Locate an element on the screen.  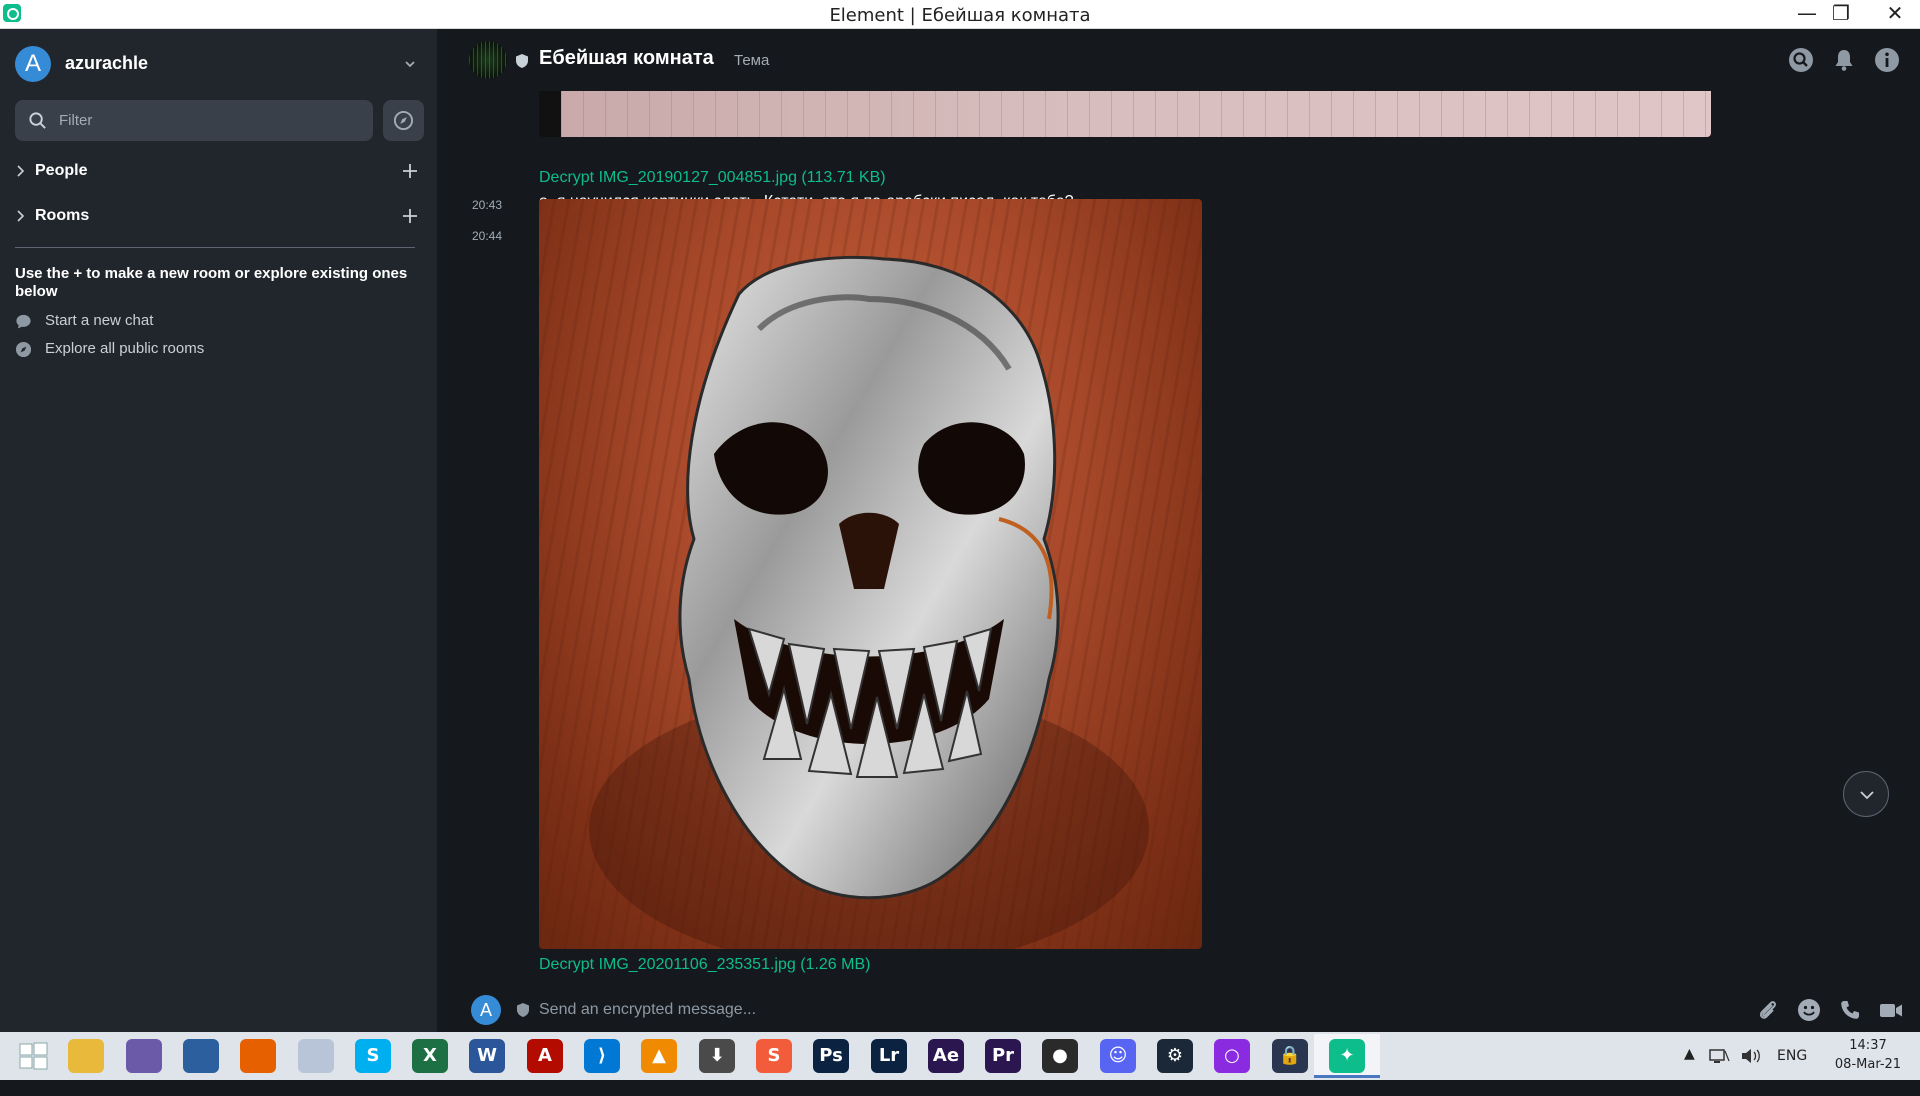
windows-logo-icon is located at coordinates (33, 1056).